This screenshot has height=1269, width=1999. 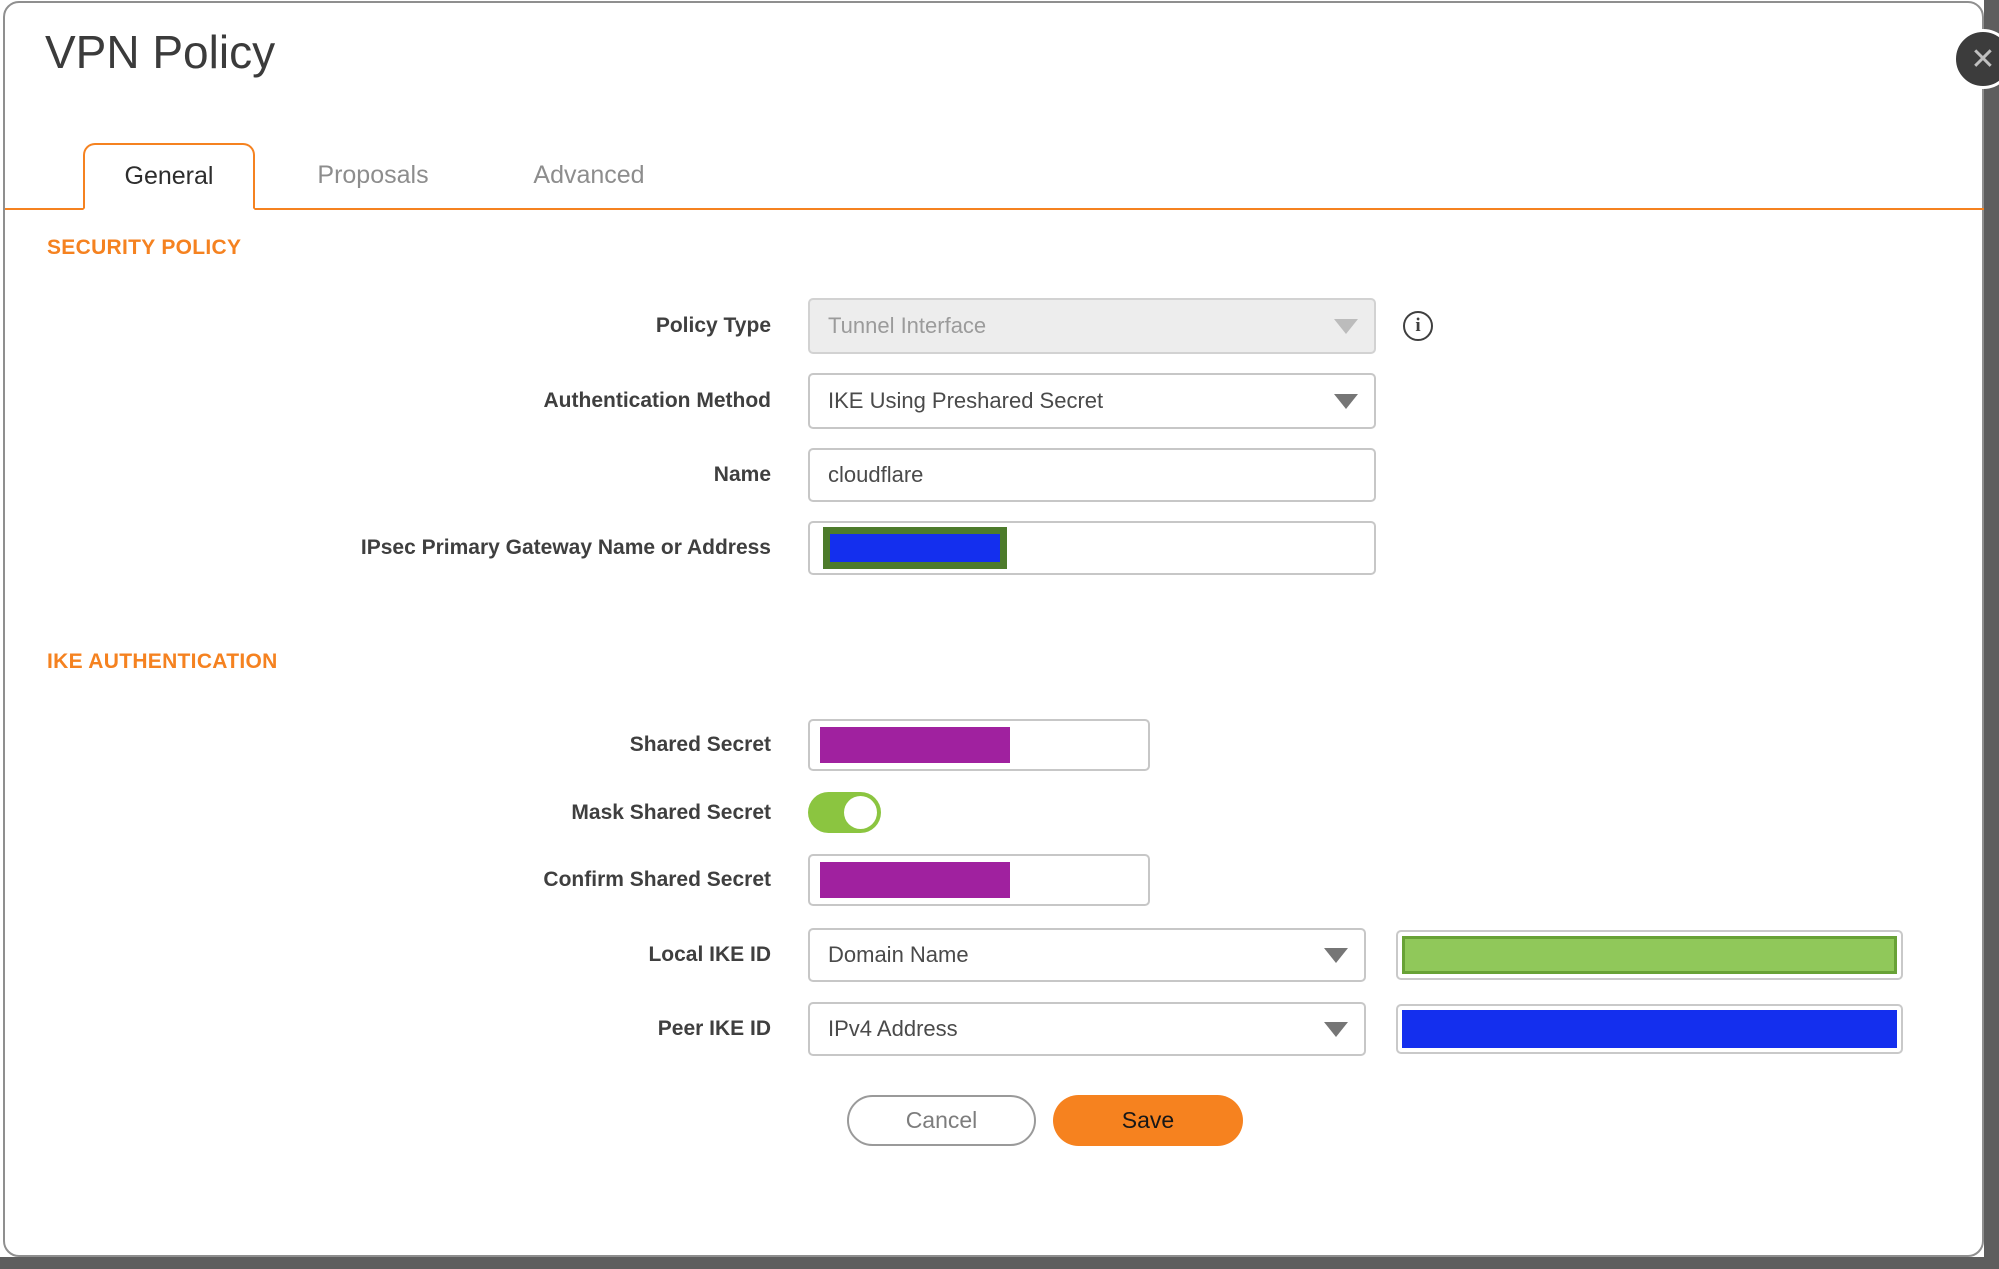 I want to click on name-row: Name cloudflare, so click(x=997, y=475).